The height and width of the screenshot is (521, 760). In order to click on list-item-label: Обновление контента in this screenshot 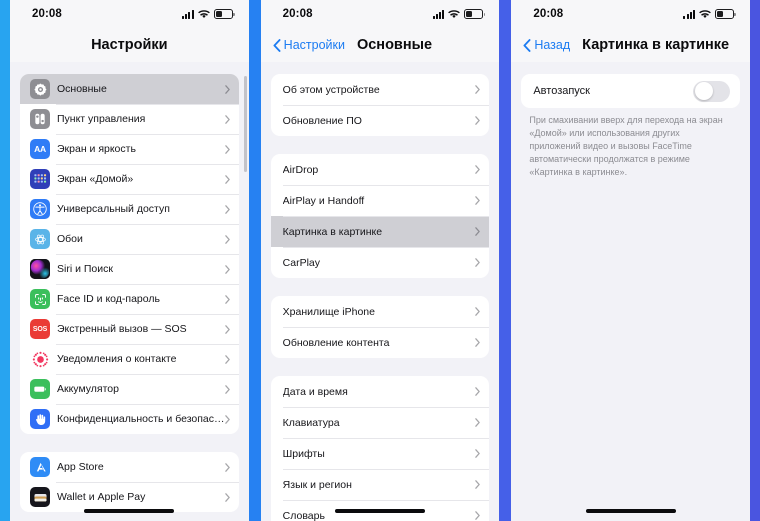, I will do `click(336, 342)`.